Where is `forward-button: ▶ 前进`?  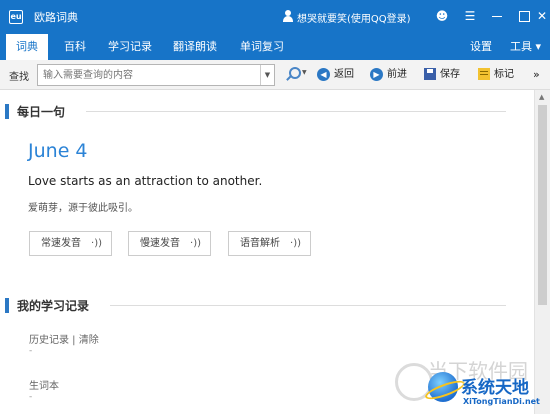
forward-button: ▶ 前进 is located at coordinates (388, 75).